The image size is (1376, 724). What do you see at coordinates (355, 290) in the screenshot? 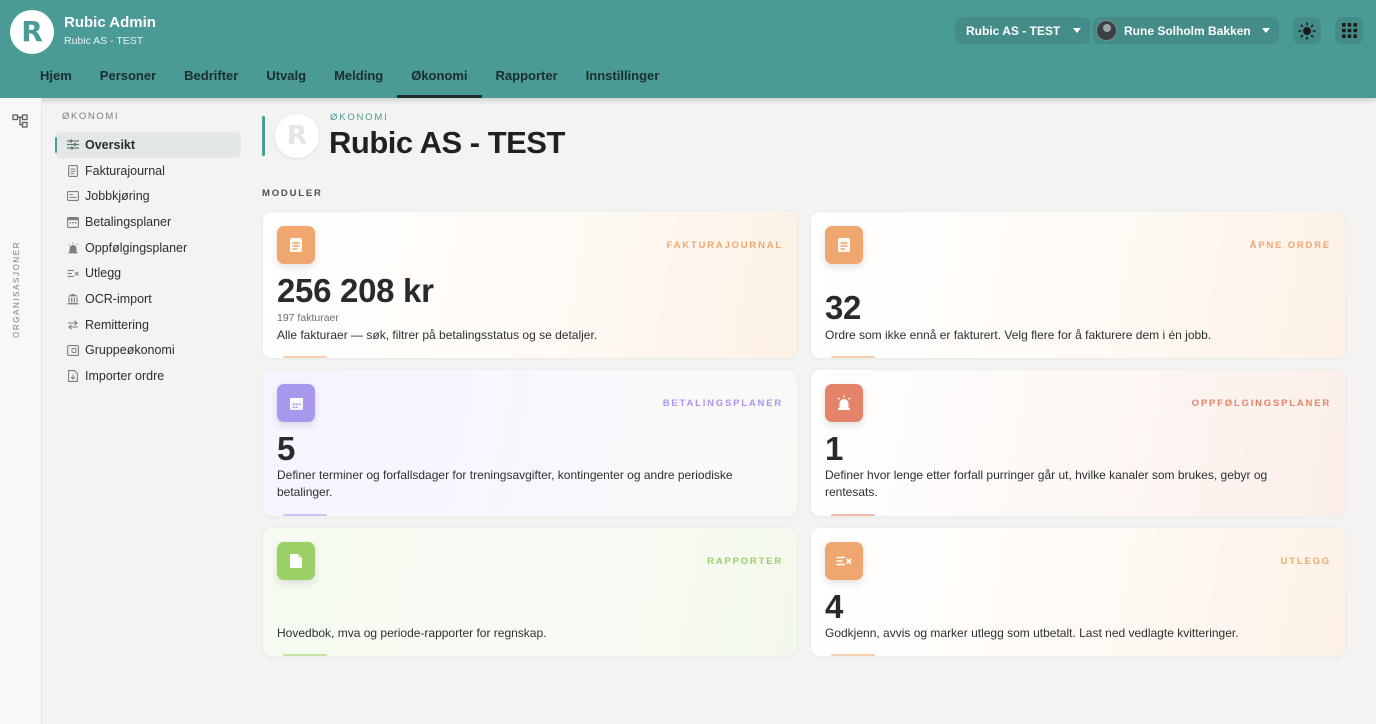
I see `card-value: 256 208 kr` at bounding box center [355, 290].